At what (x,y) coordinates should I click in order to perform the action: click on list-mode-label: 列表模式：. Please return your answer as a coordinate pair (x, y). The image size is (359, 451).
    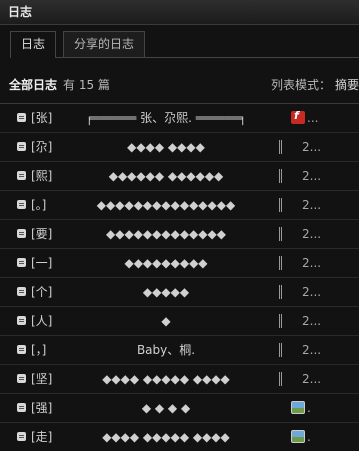
    Looking at the image, I should click on (300, 85).